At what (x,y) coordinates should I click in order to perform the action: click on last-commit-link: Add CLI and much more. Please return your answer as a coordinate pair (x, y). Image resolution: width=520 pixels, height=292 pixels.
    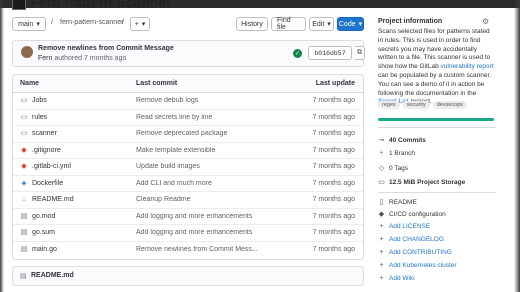
    Looking at the image, I should click on (198, 183).